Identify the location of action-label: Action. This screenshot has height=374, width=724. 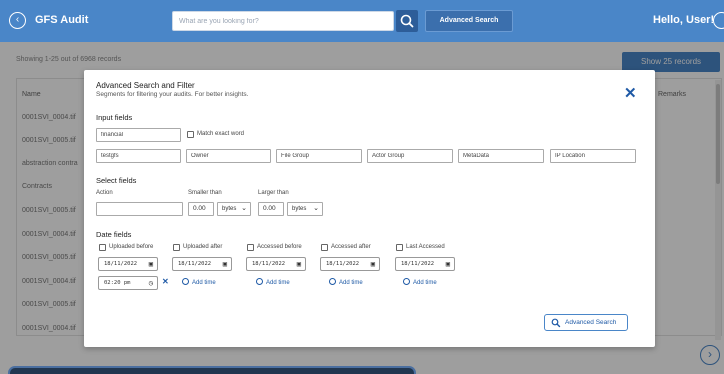
(104, 193).